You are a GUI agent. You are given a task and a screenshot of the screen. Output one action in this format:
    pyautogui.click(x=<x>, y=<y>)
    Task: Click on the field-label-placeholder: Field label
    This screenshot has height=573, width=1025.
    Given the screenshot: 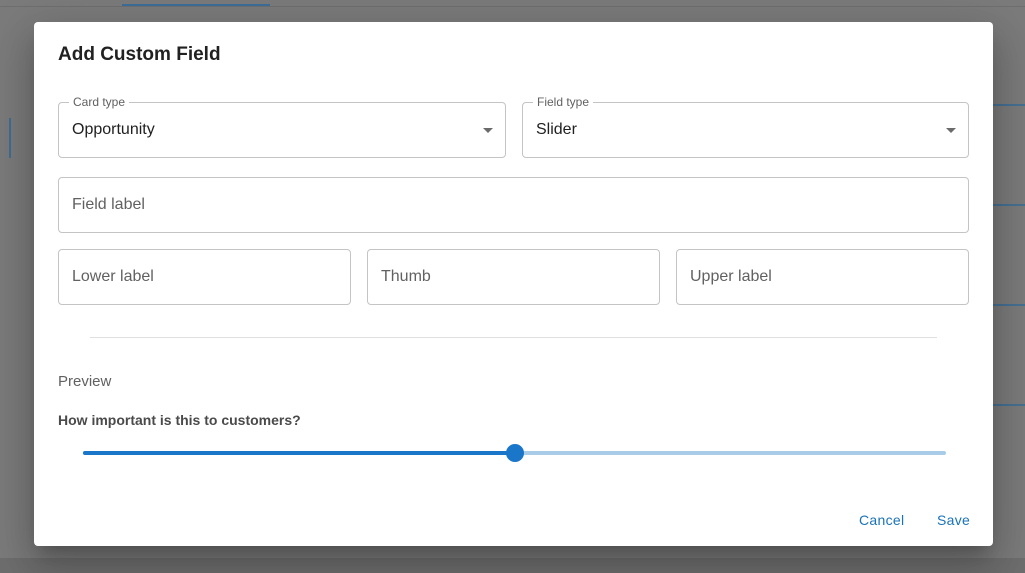 What is the action you would take?
    pyautogui.click(x=108, y=204)
    